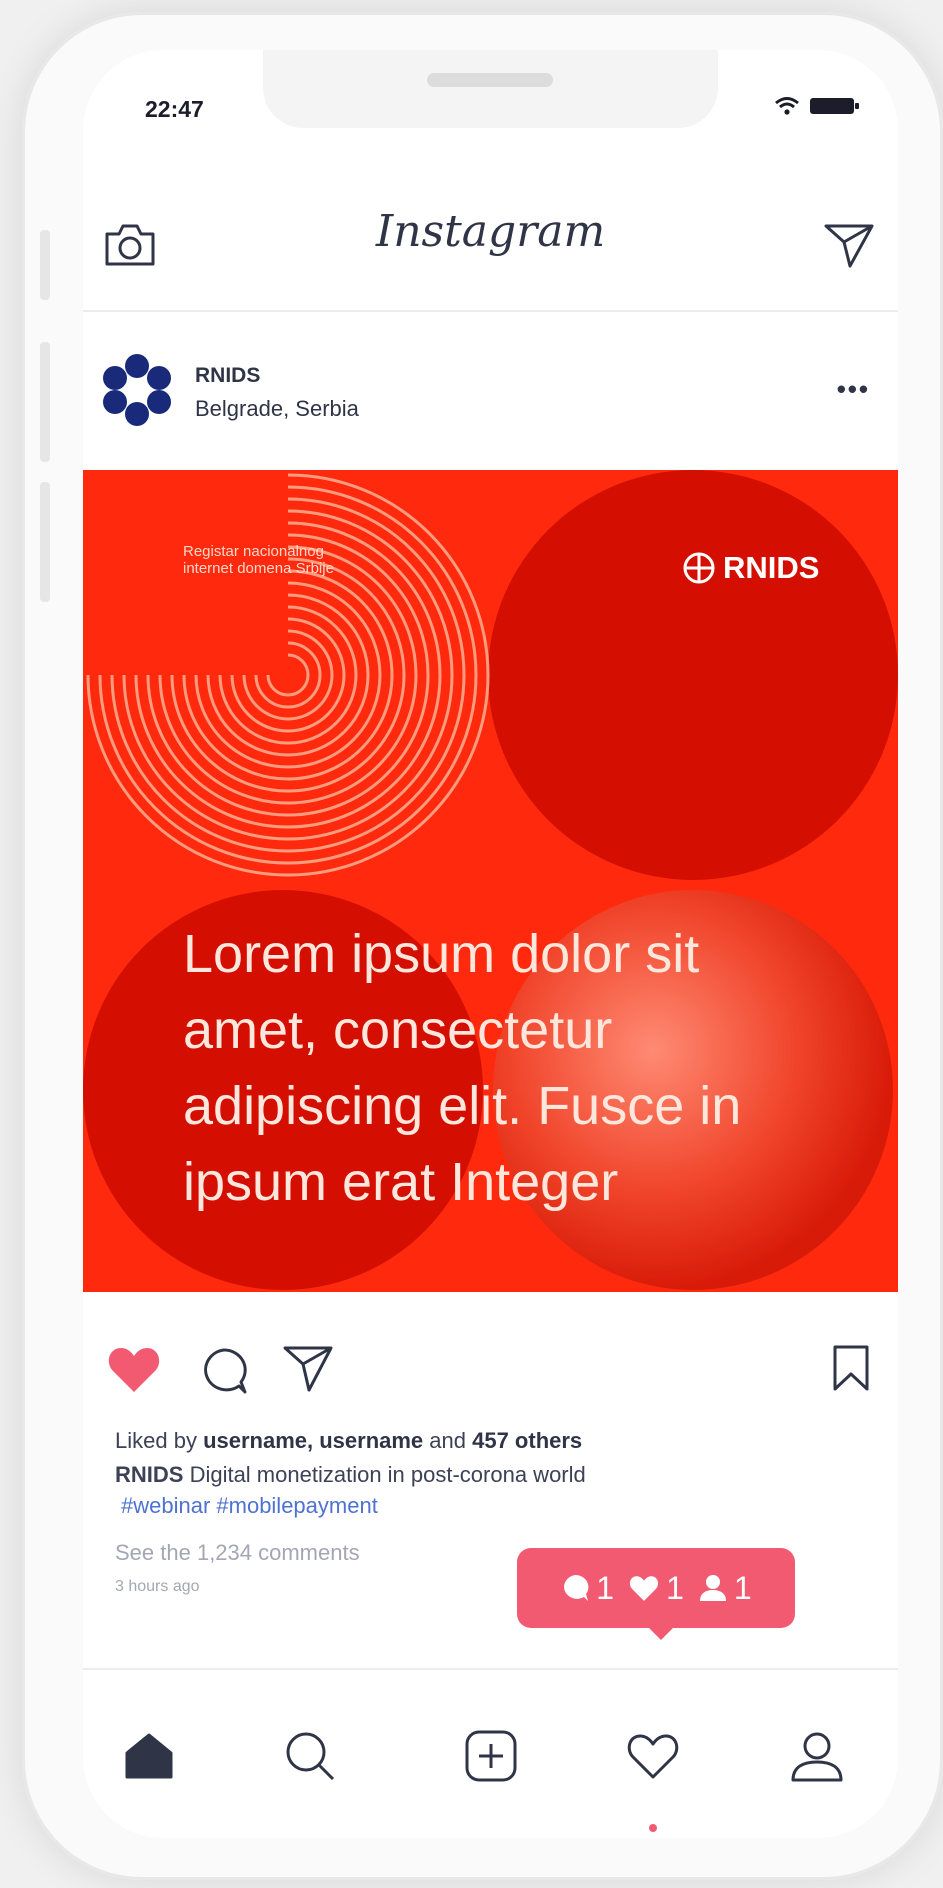 This screenshot has width=943, height=1888. I want to click on brand-name: RNIDS, so click(771, 567).